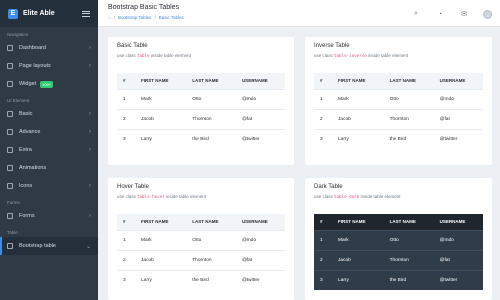 This screenshot has width=500, height=300. I want to click on sidebar-item-label: Bootstrap table, so click(37, 246).